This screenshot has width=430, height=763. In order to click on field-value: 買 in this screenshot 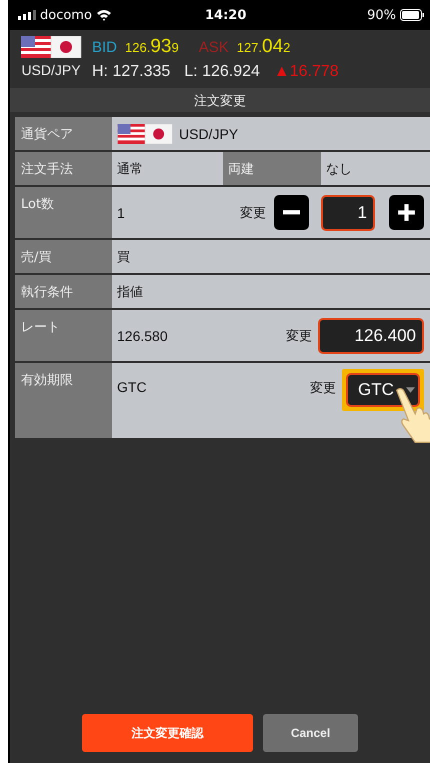, I will do `click(123, 257)`.